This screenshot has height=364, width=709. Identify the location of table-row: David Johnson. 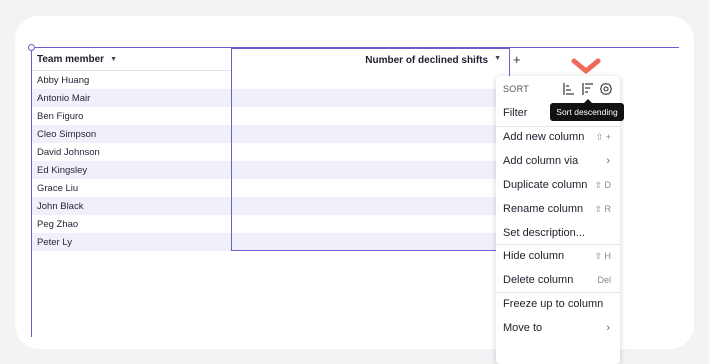
(131, 152).